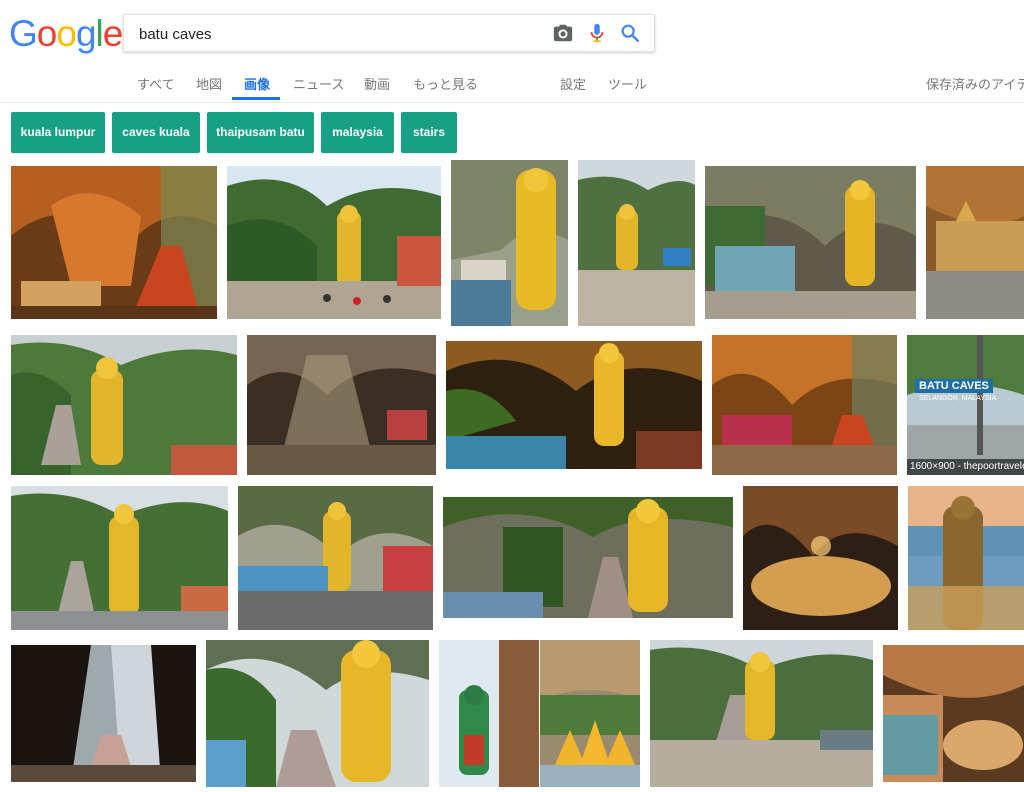 The height and width of the screenshot is (792, 1024). Describe the element at coordinates (113, 33) in the screenshot. I see `logo-letter: e` at that location.